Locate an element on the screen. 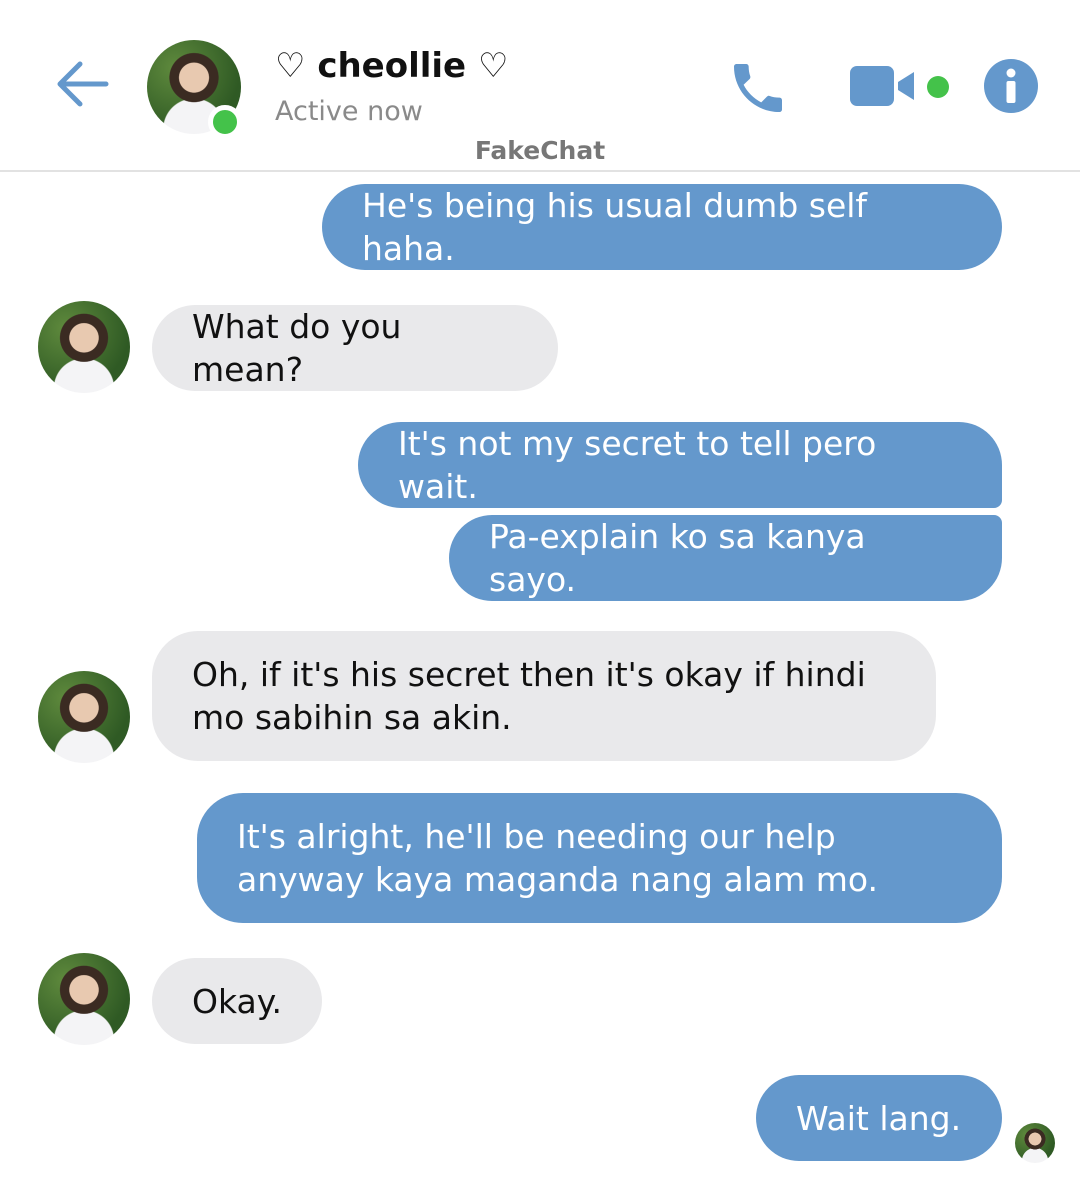 Image resolution: width=1080 pixels, height=1177 pixels. message-text: Okay. is located at coordinates (237, 1001).